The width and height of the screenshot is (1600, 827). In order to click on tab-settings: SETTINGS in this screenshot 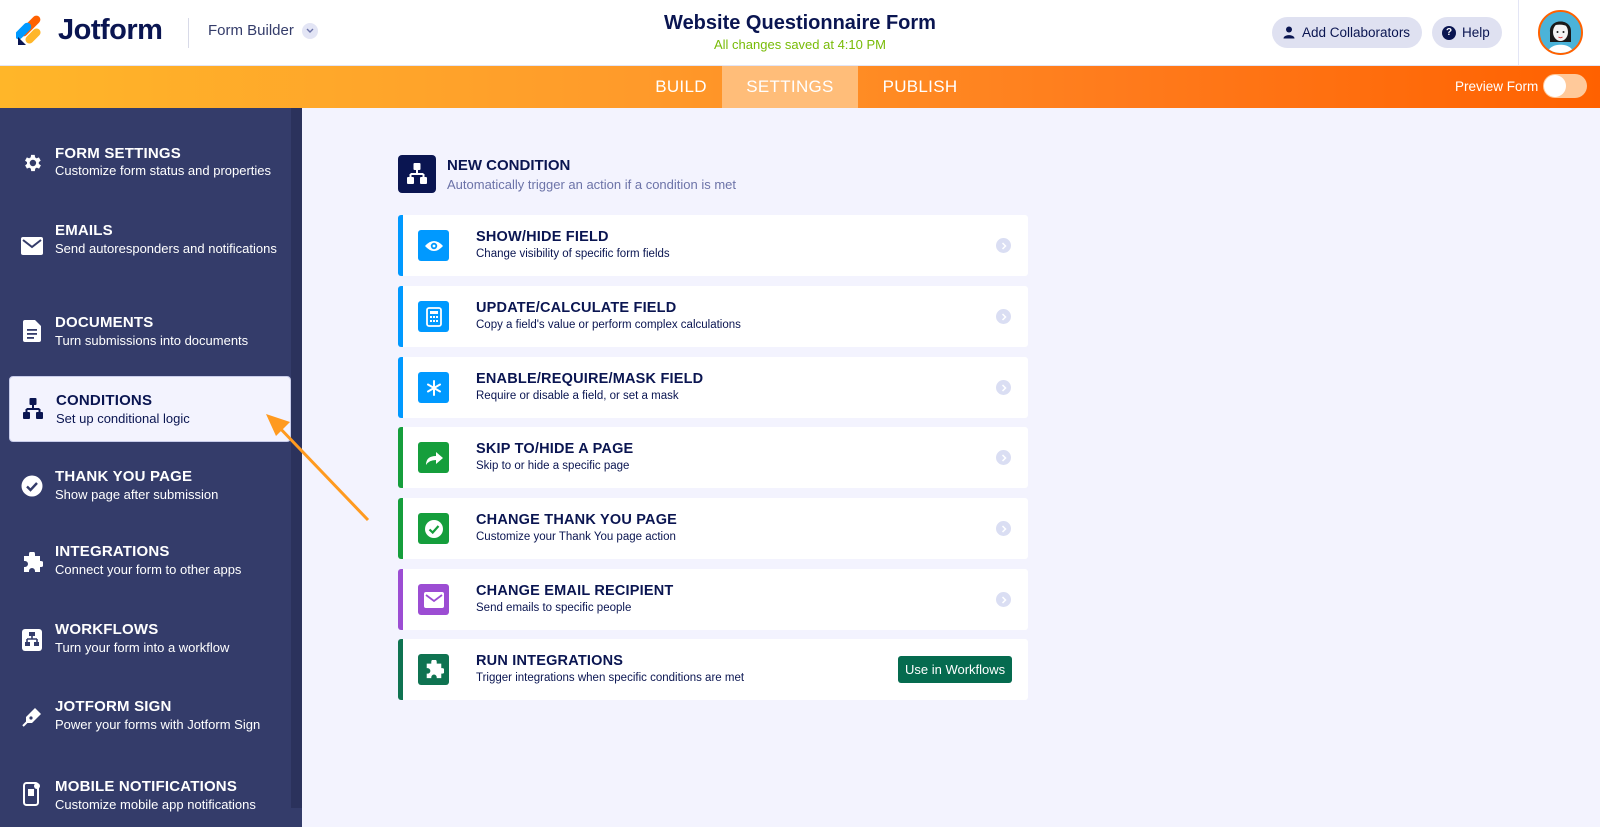, I will do `click(790, 87)`.